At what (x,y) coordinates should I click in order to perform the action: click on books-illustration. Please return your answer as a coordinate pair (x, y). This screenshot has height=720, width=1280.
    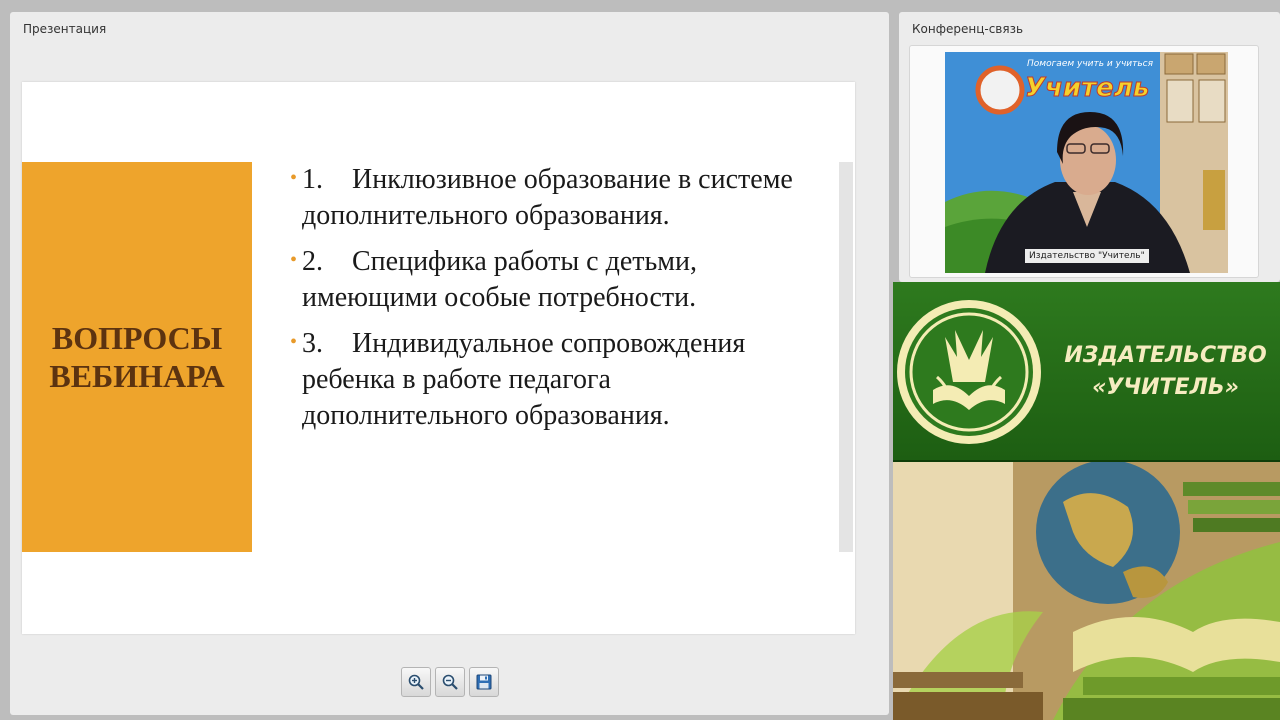
    Looking at the image, I should click on (1086, 590).